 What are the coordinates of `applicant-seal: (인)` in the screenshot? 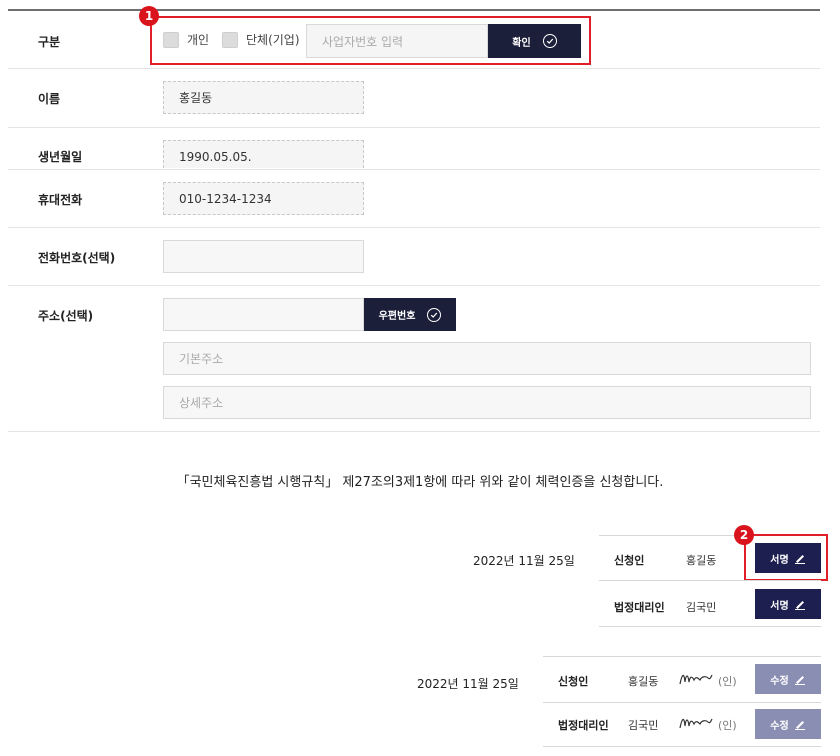 It's located at (727, 681).